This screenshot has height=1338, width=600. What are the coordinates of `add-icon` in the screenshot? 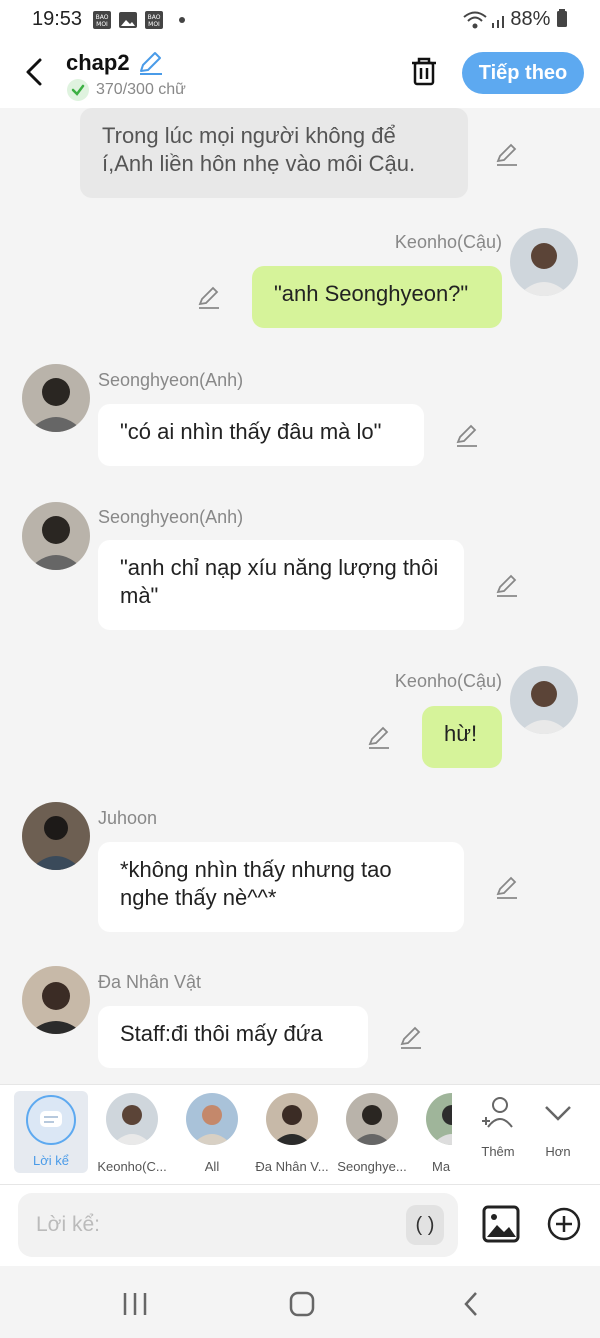 It's located at (564, 1224).